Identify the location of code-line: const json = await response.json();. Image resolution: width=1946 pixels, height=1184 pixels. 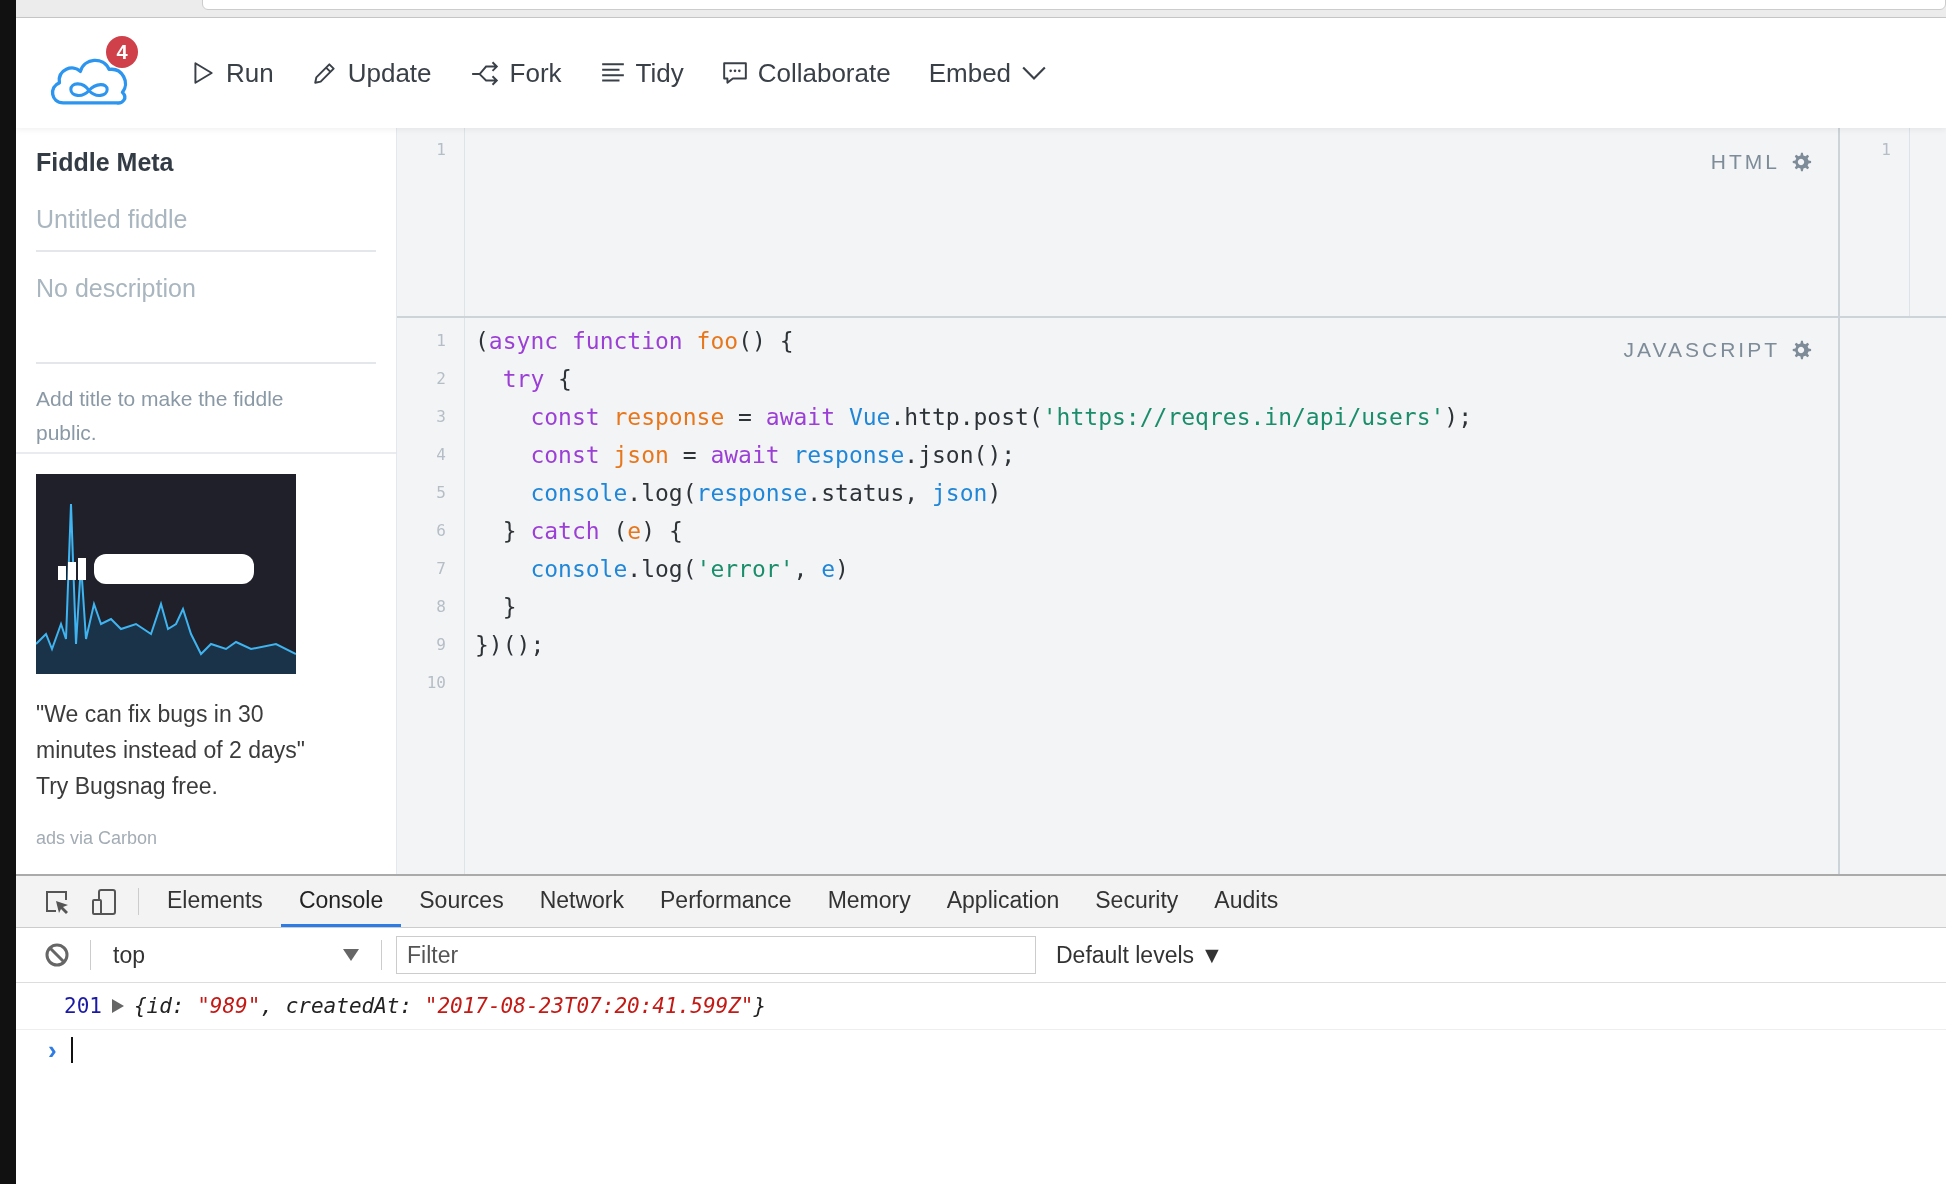
(772, 455).